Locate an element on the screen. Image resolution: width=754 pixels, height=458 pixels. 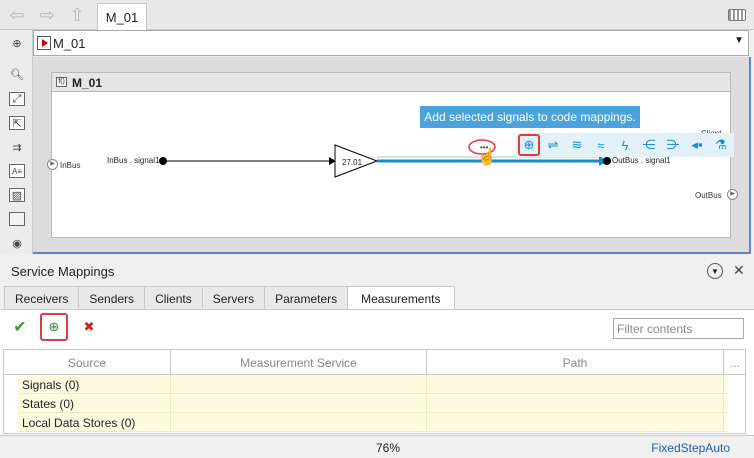
left-toolbar: ⊕ 🔍︎ ⤢ ⇱ ⇉ A≡ ▨ ◉ is located at coordinates (16, 142).